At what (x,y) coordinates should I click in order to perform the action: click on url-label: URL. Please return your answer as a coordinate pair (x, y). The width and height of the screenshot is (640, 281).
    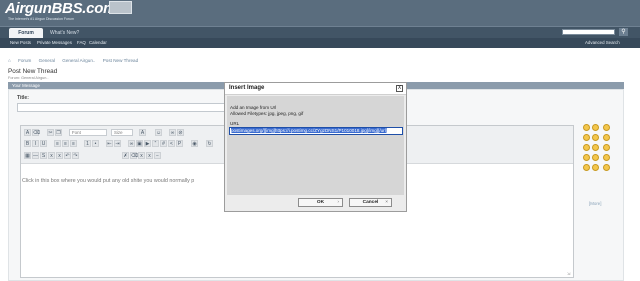
    Looking at the image, I should click on (235, 123).